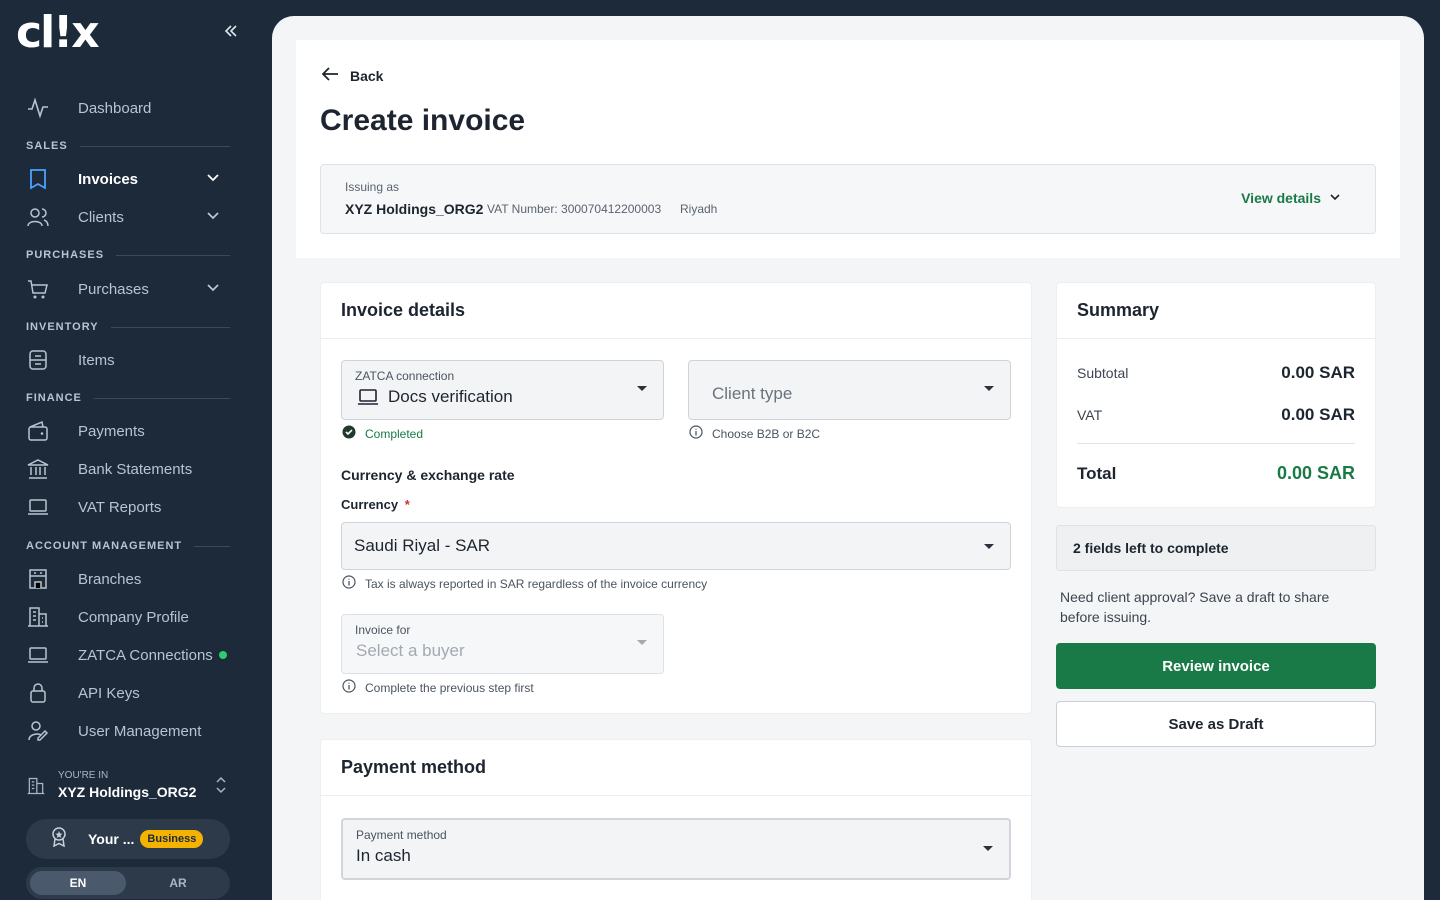  What do you see at coordinates (1315, 473) in the screenshot?
I see `total-value: 0.00 SAR` at bounding box center [1315, 473].